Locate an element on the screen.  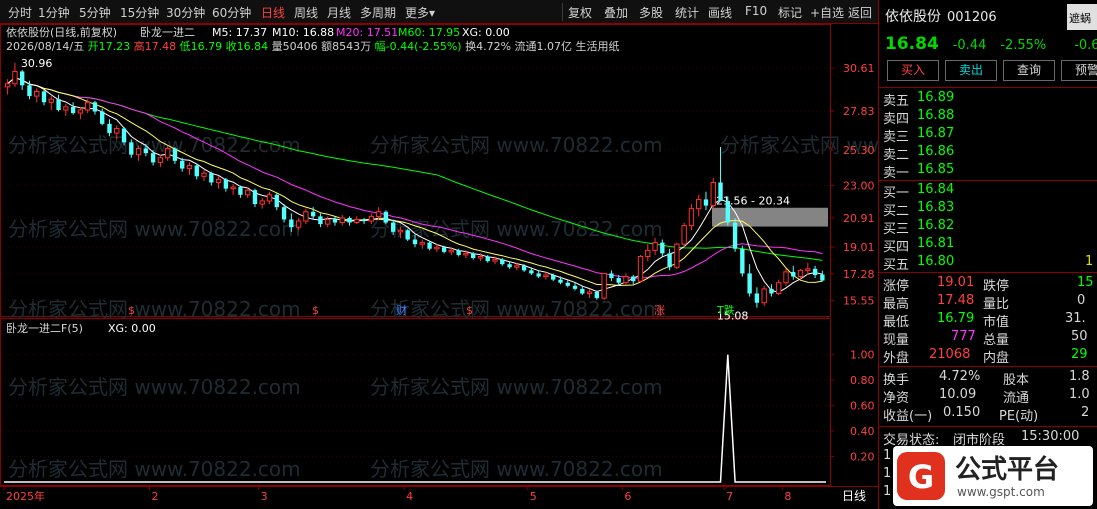
stat-value: 29 is located at coordinates (1079, 354).